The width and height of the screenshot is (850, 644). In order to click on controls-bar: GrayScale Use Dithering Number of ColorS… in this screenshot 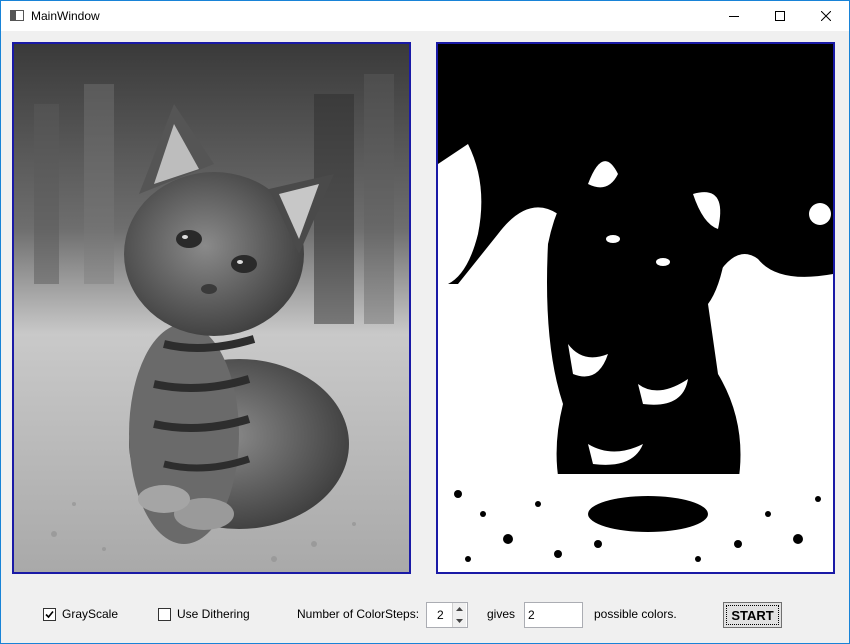, I will do `click(425, 616)`.